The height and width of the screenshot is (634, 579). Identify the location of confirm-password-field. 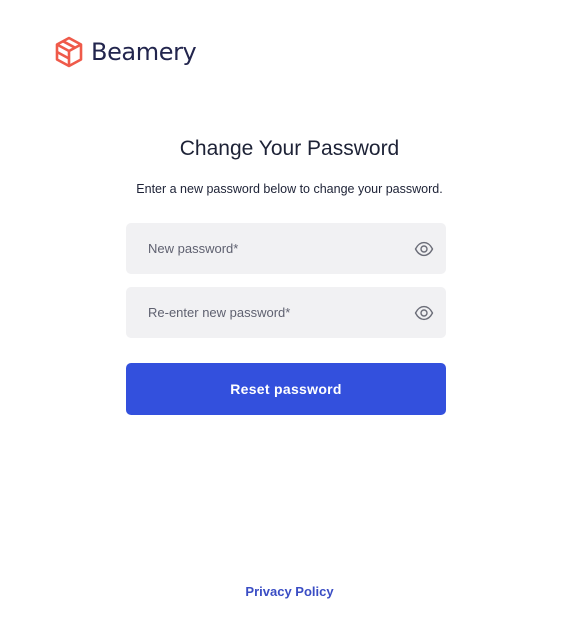
(286, 312).